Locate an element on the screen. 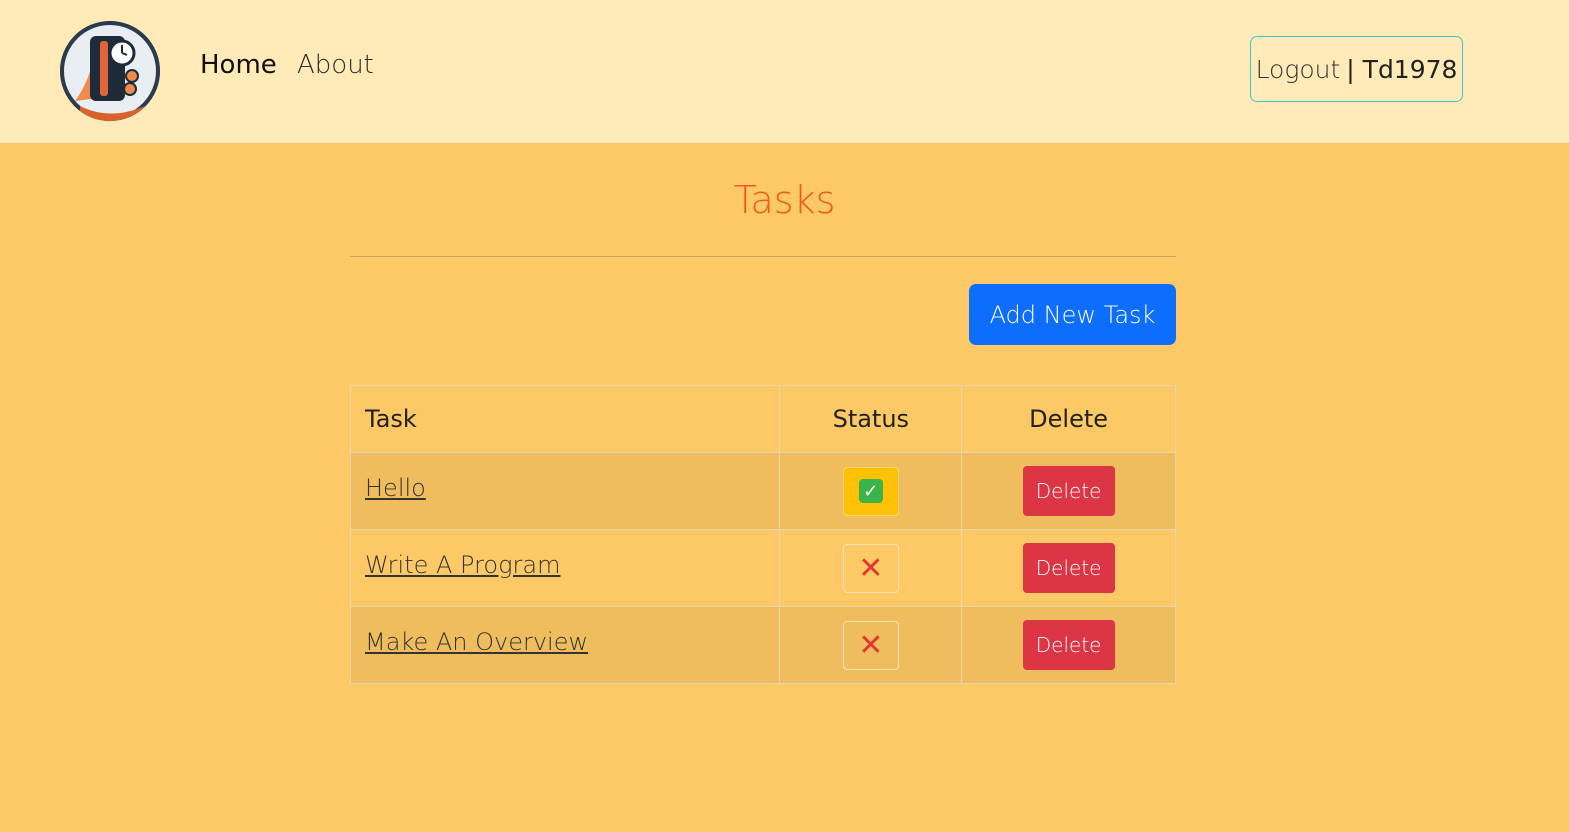 This screenshot has height=832, width=1569. page-title: Tasks is located at coordinates (784, 200).